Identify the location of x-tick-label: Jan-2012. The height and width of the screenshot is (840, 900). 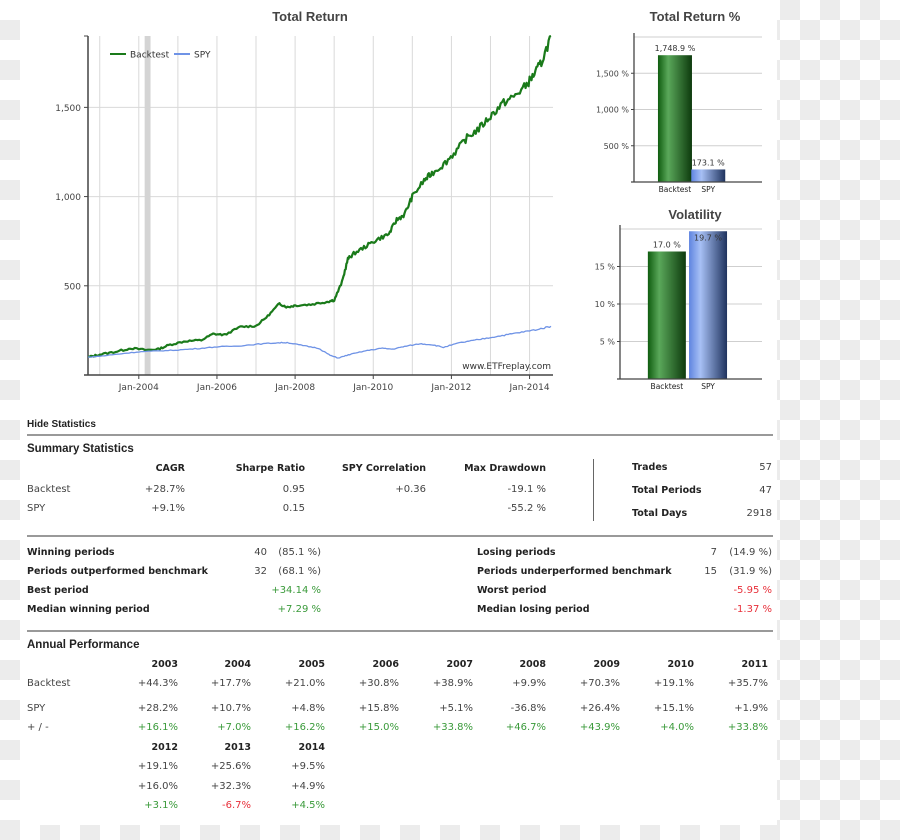
(450, 388).